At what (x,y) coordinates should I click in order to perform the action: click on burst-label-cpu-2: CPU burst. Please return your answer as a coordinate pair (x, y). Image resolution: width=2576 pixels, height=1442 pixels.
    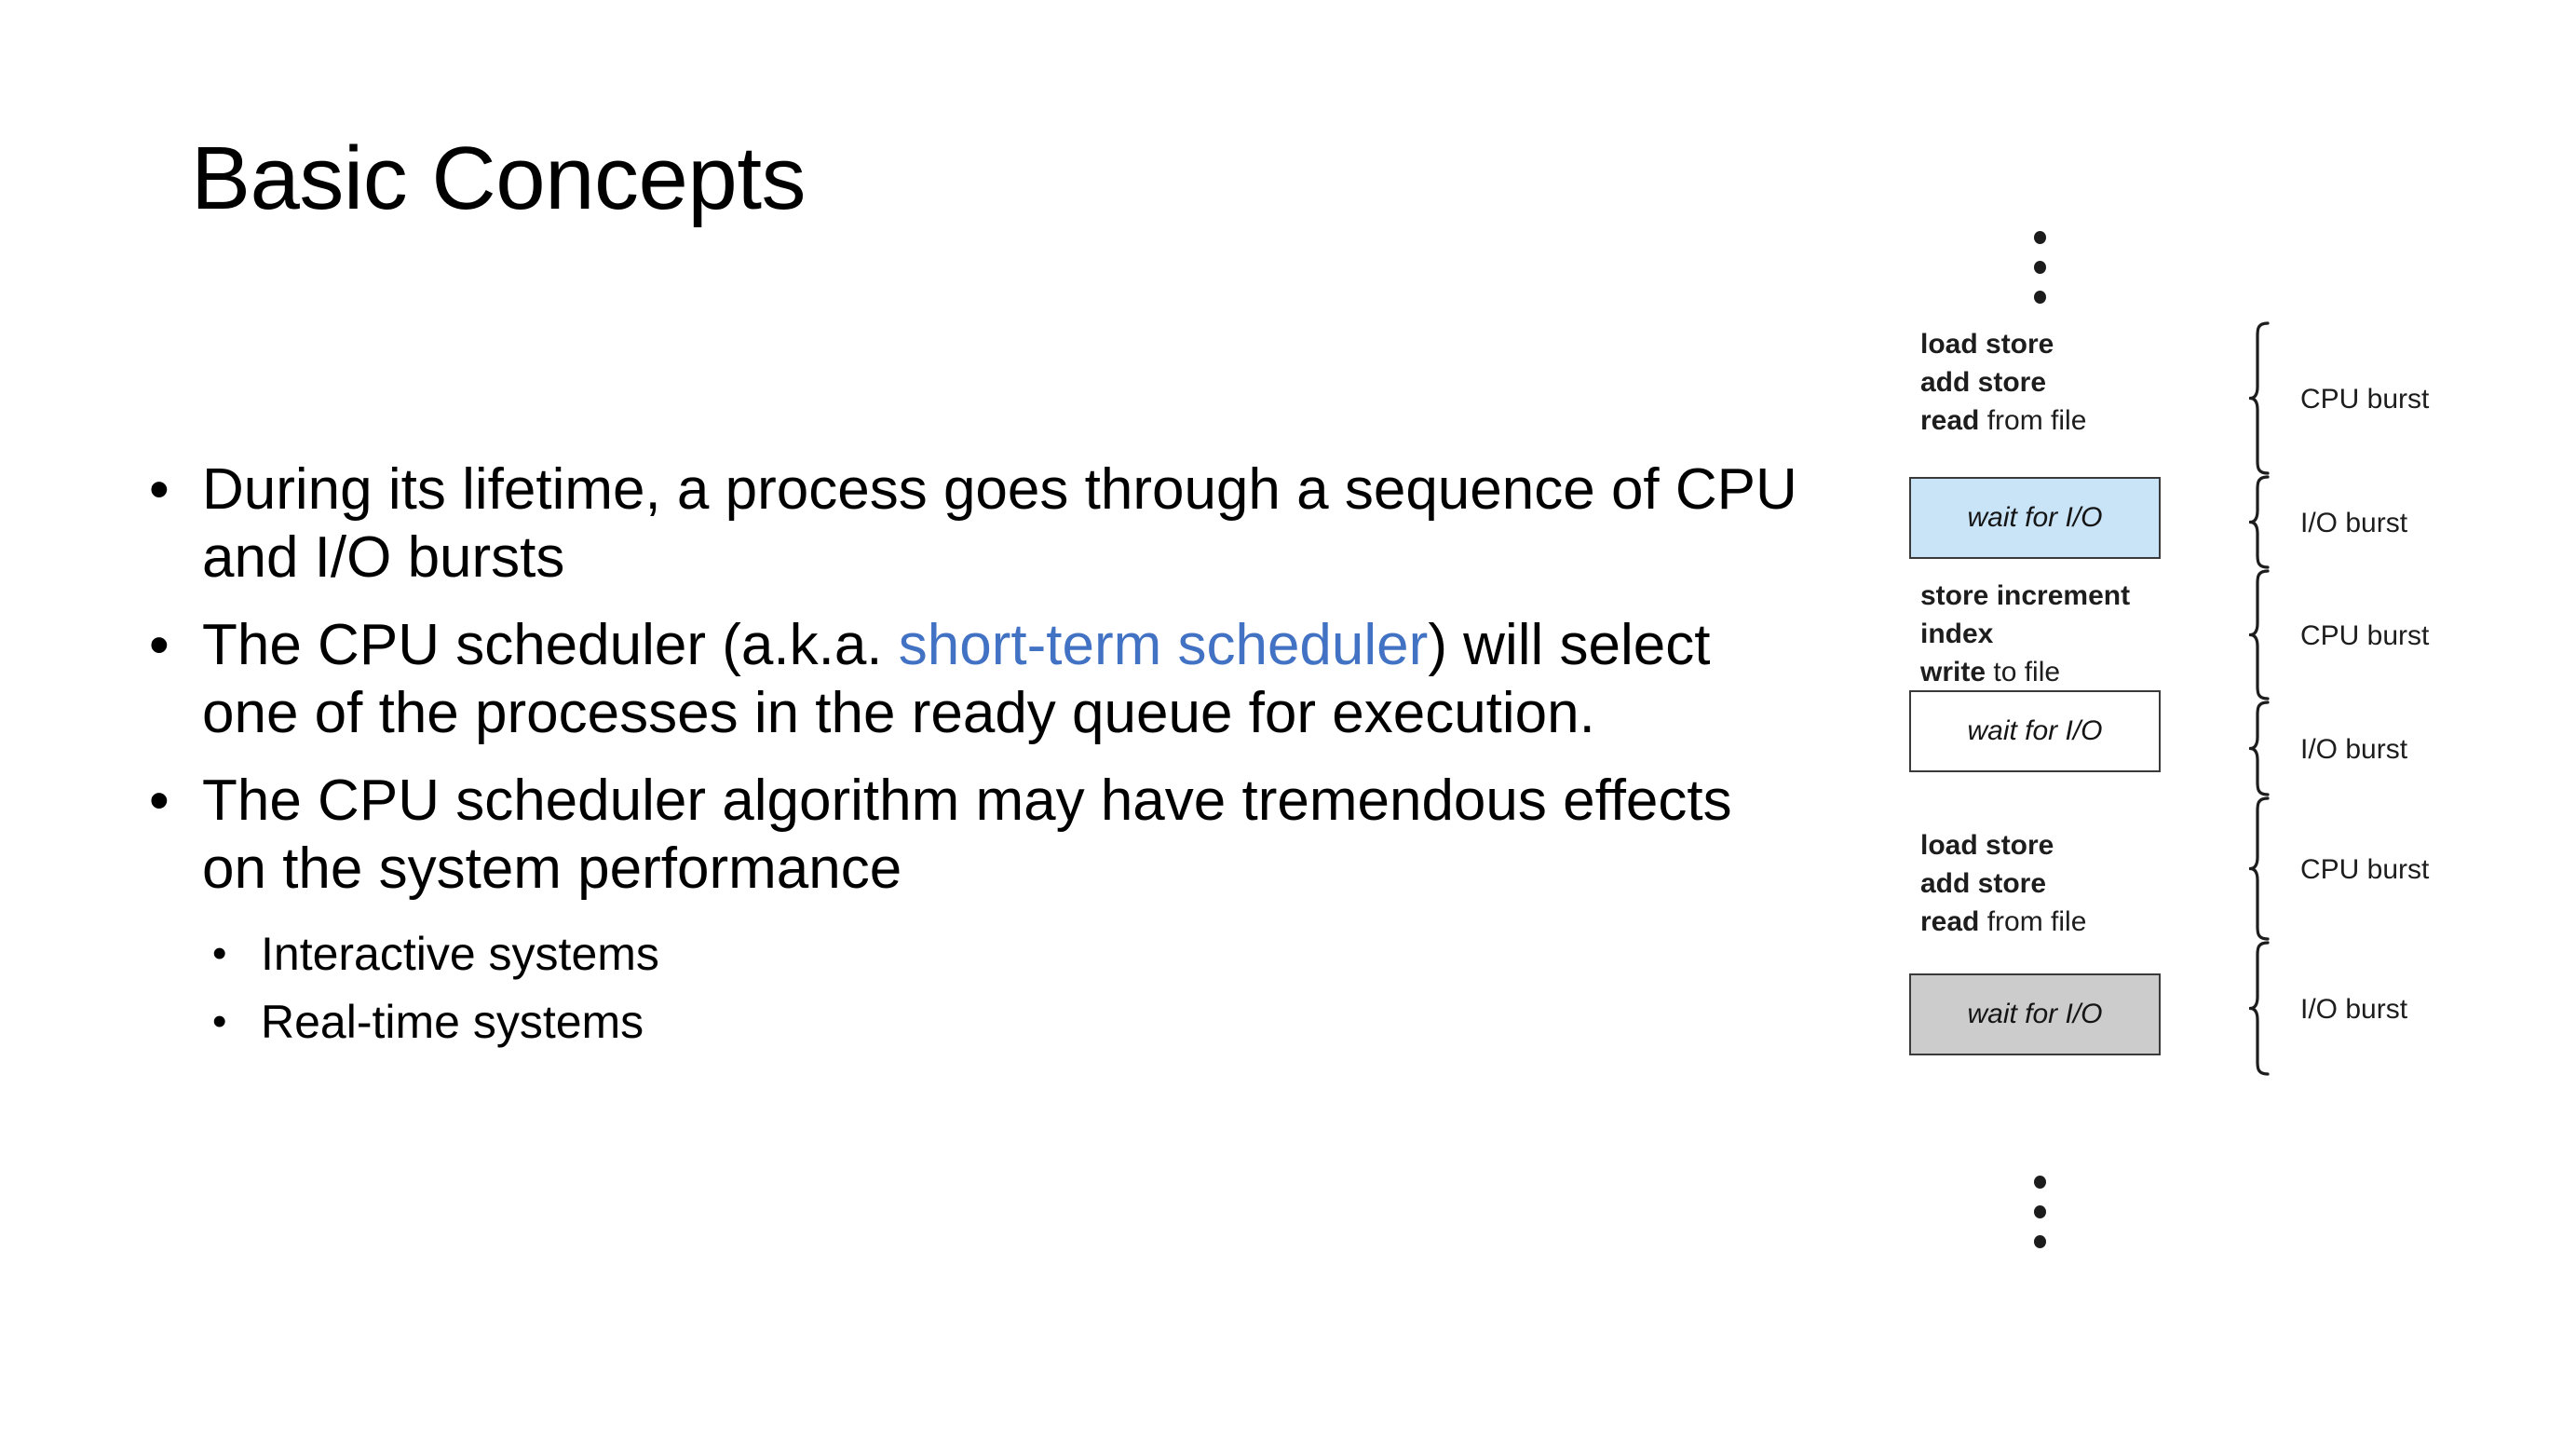
    Looking at the image, I should click on (2365, 635).